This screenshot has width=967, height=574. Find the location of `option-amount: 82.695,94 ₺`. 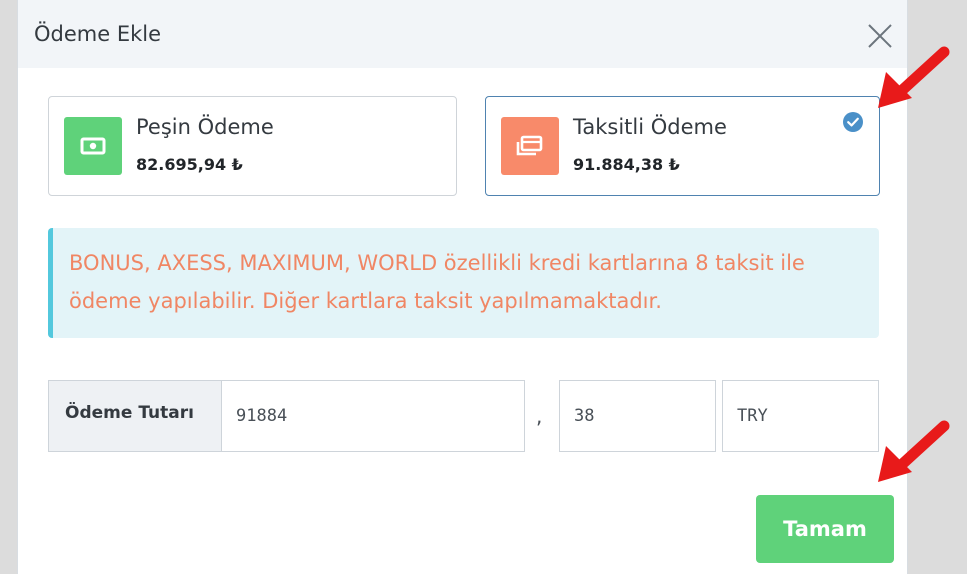

option-amount: 82.695,94 ₺ is located at coordinates (189, 164).